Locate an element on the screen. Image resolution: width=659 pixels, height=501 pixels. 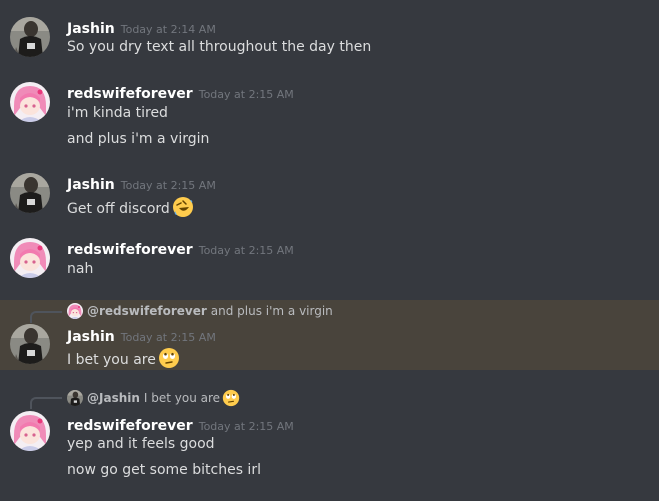
reply-preview: @Jashin I bet you are is located at coordinates (153, 398).